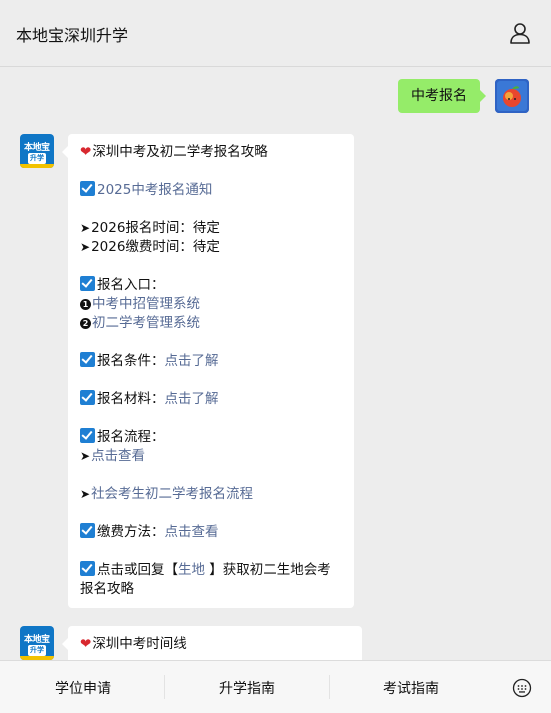 The image size is (551, 713). I want to click on menu-tab-degree: 学位申请, so click(83, 688).